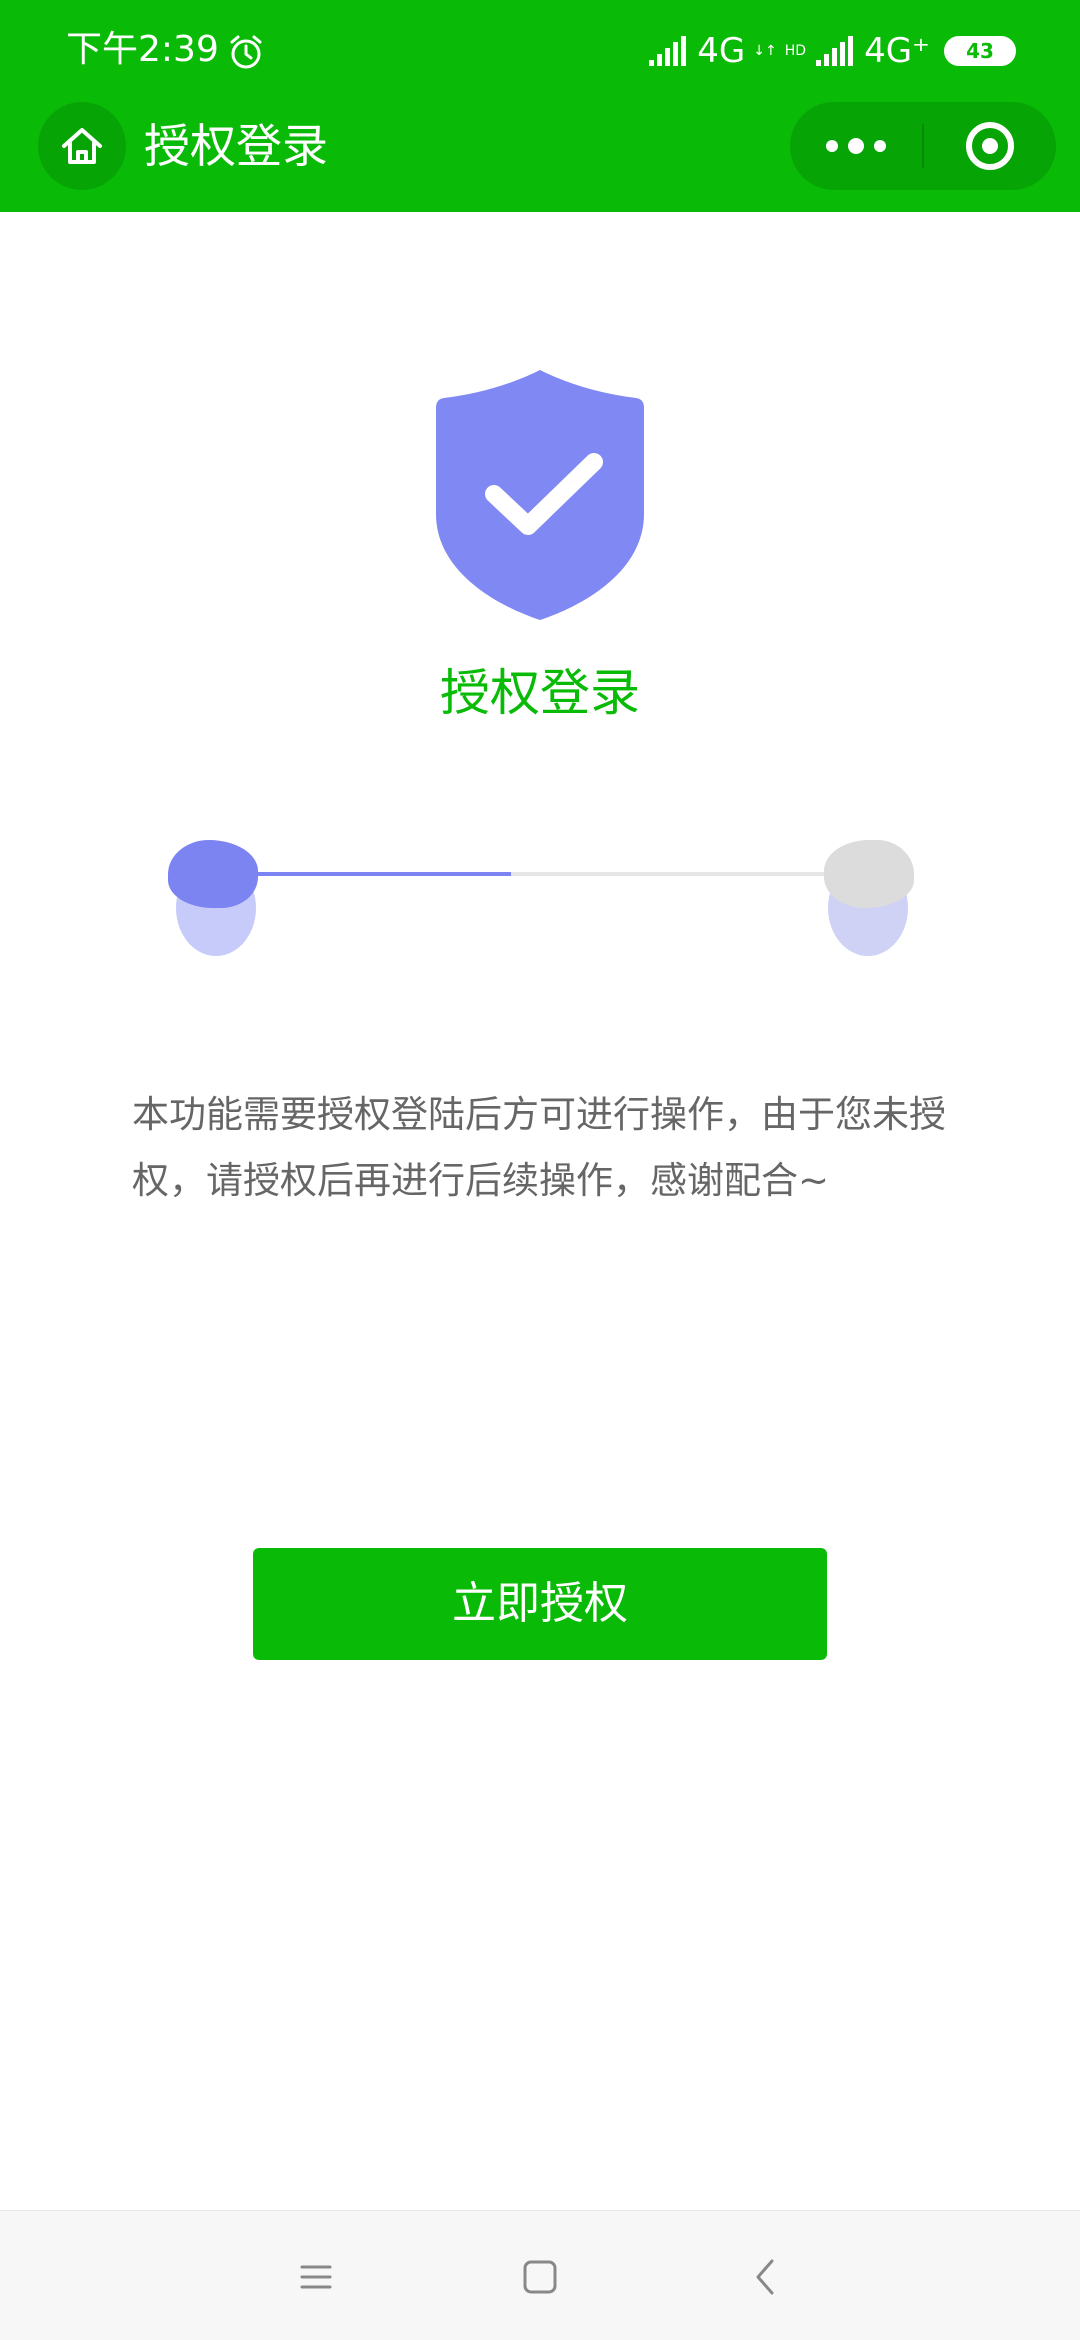 The width and height of the screenshot is (1080, 2340). I want to click on page-title: 授权登录, so click(236, 146).